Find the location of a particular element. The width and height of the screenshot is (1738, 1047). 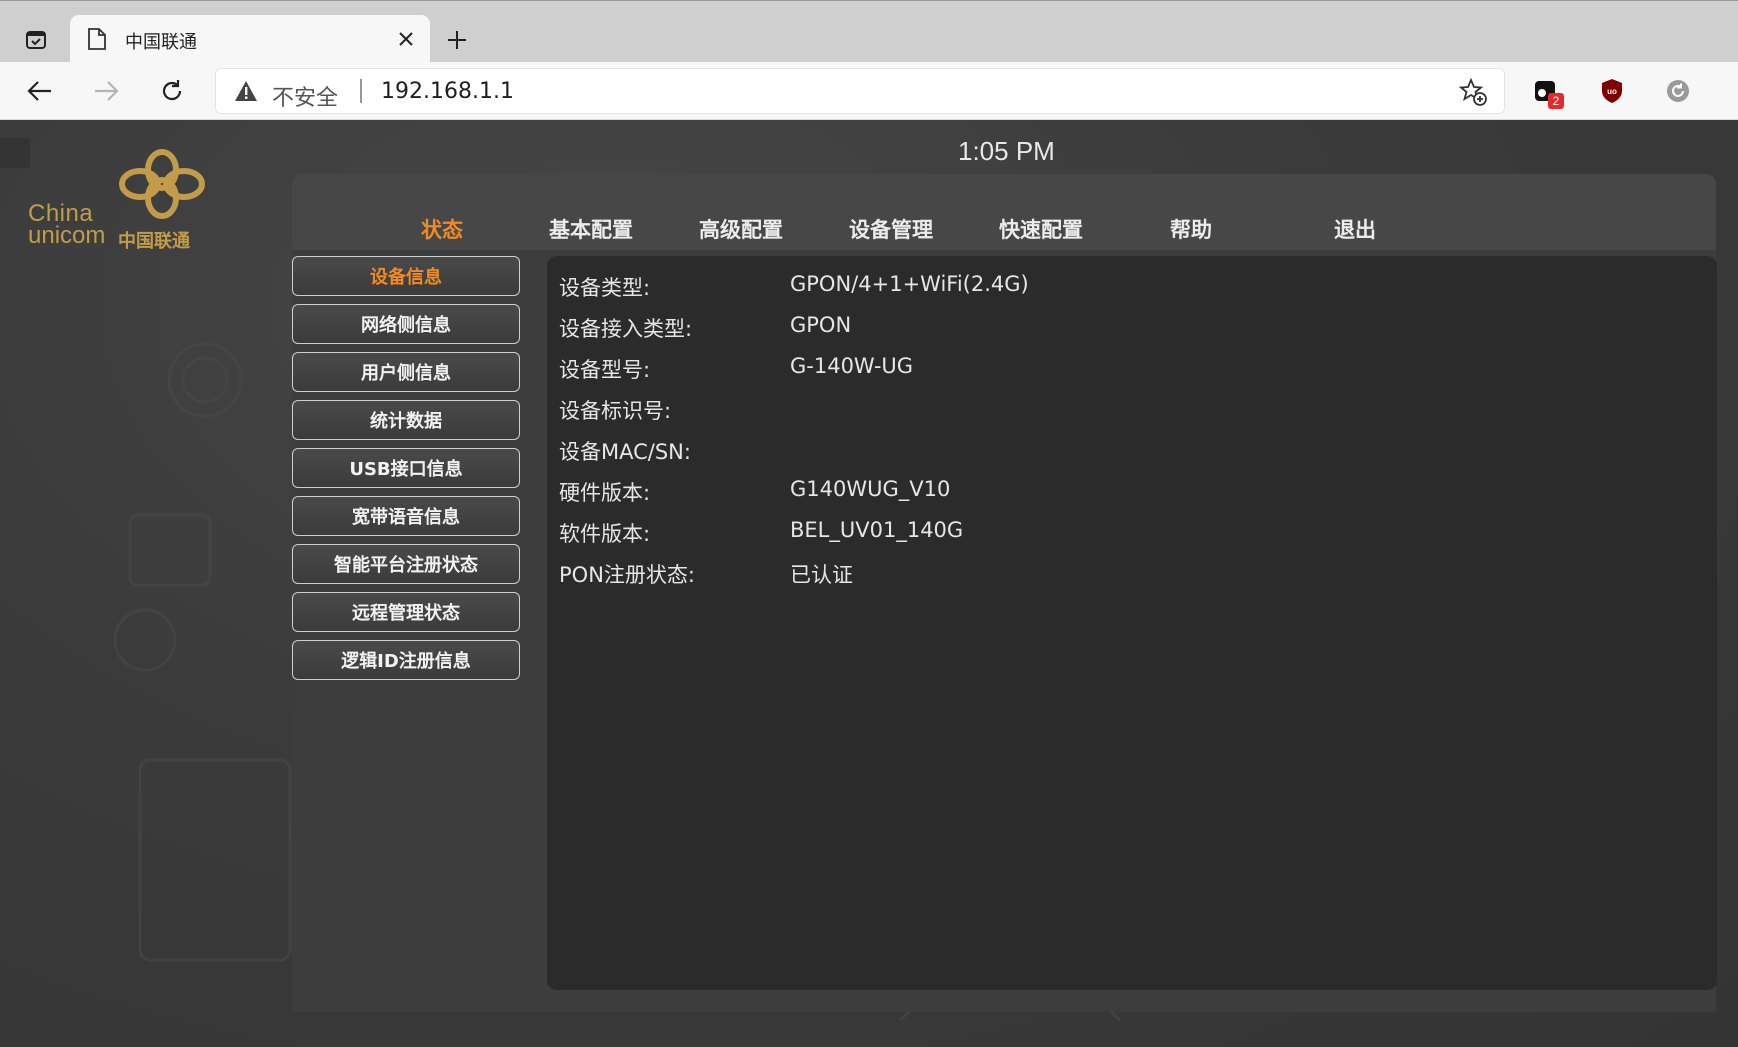

side-menu-usb-info: USB接口信息 is located at coordinates (406, 468).